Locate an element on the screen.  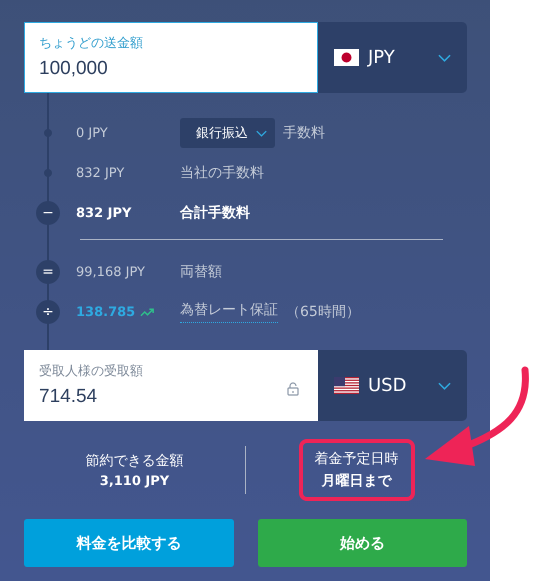
operator-symbol: = is located at coordinates (48, 272).